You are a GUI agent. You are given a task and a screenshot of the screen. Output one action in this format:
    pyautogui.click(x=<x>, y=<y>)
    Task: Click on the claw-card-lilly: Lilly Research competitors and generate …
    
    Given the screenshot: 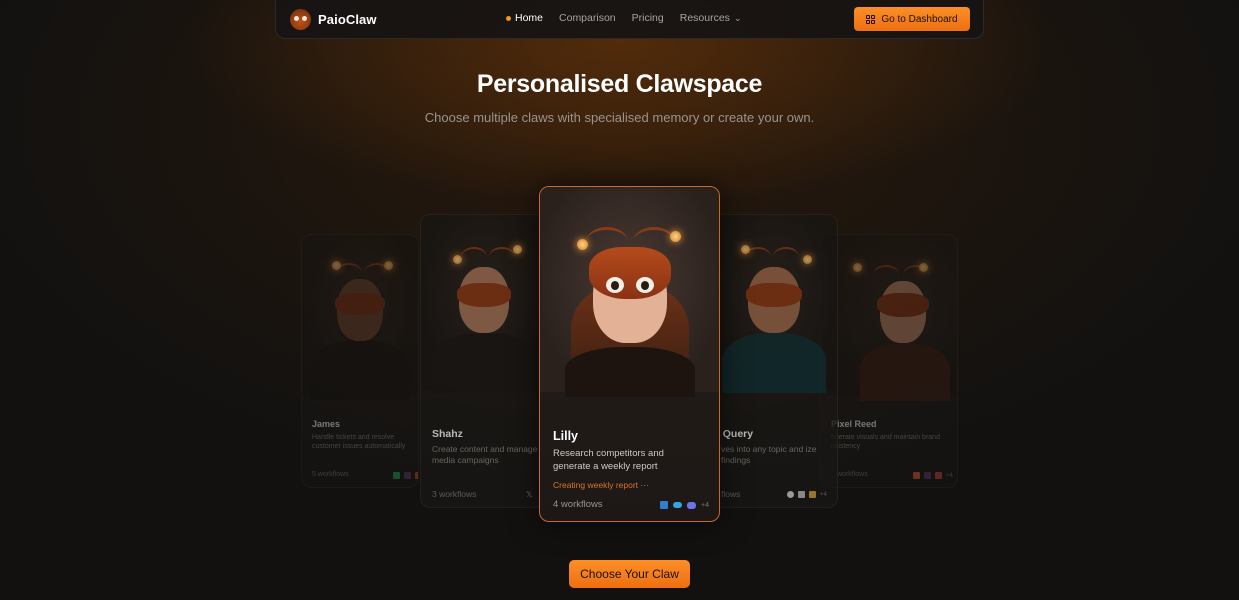 What is the action you would take?
    pyautogui.click(x=629, y=354)
    